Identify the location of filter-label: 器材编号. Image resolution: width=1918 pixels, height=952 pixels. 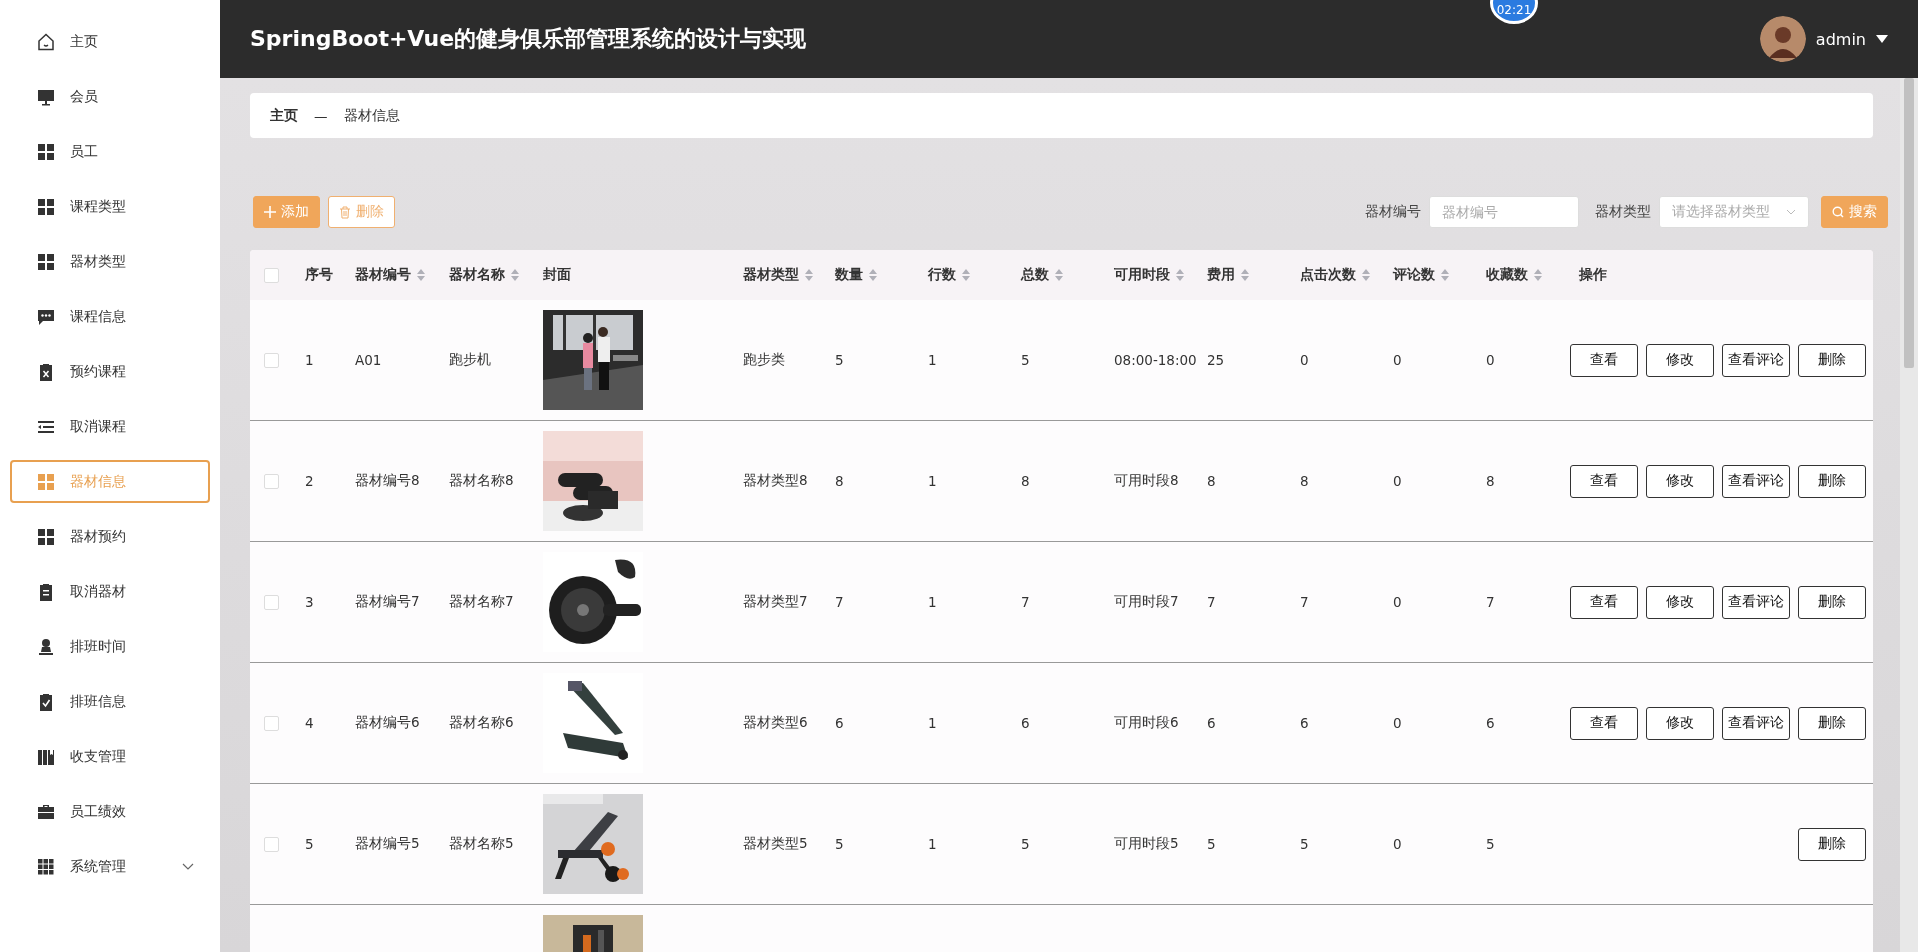
(1393, 212).